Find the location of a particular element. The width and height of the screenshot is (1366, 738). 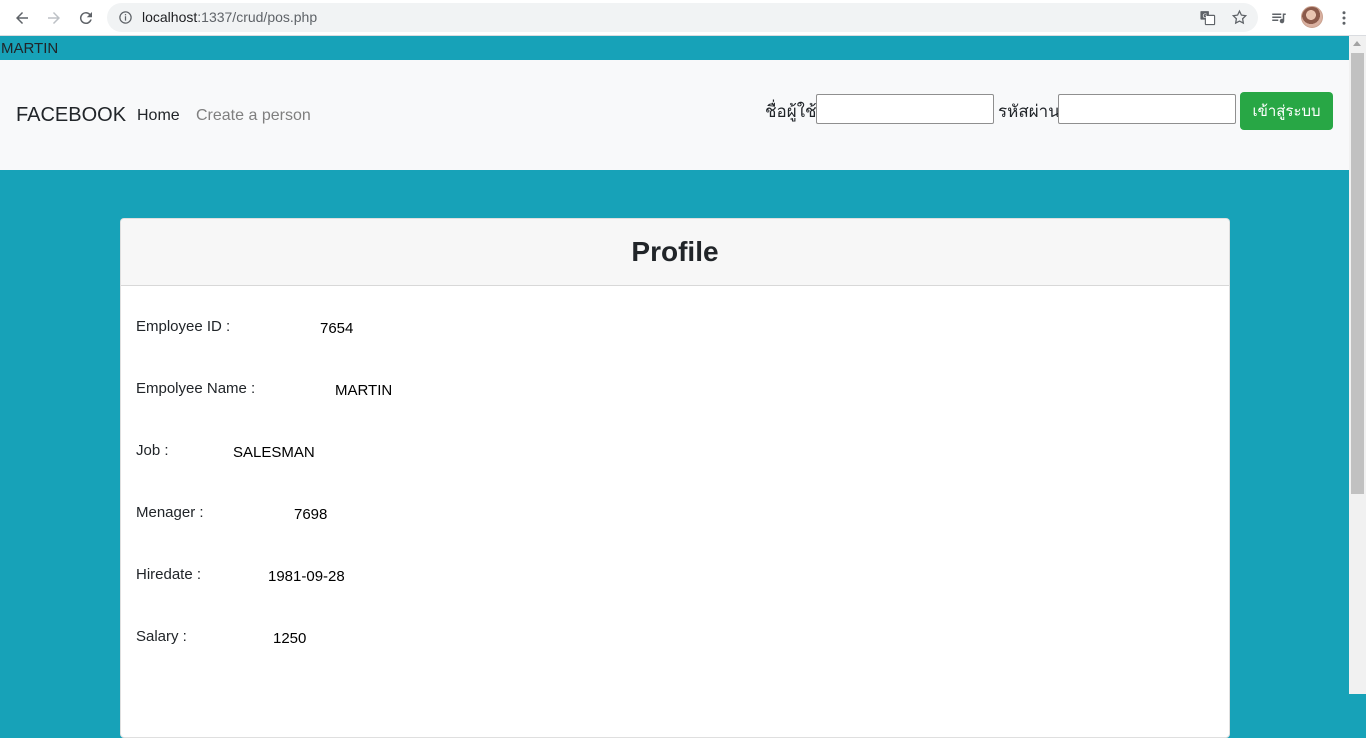

card-header: Profile is located at coordinates (675, 252).